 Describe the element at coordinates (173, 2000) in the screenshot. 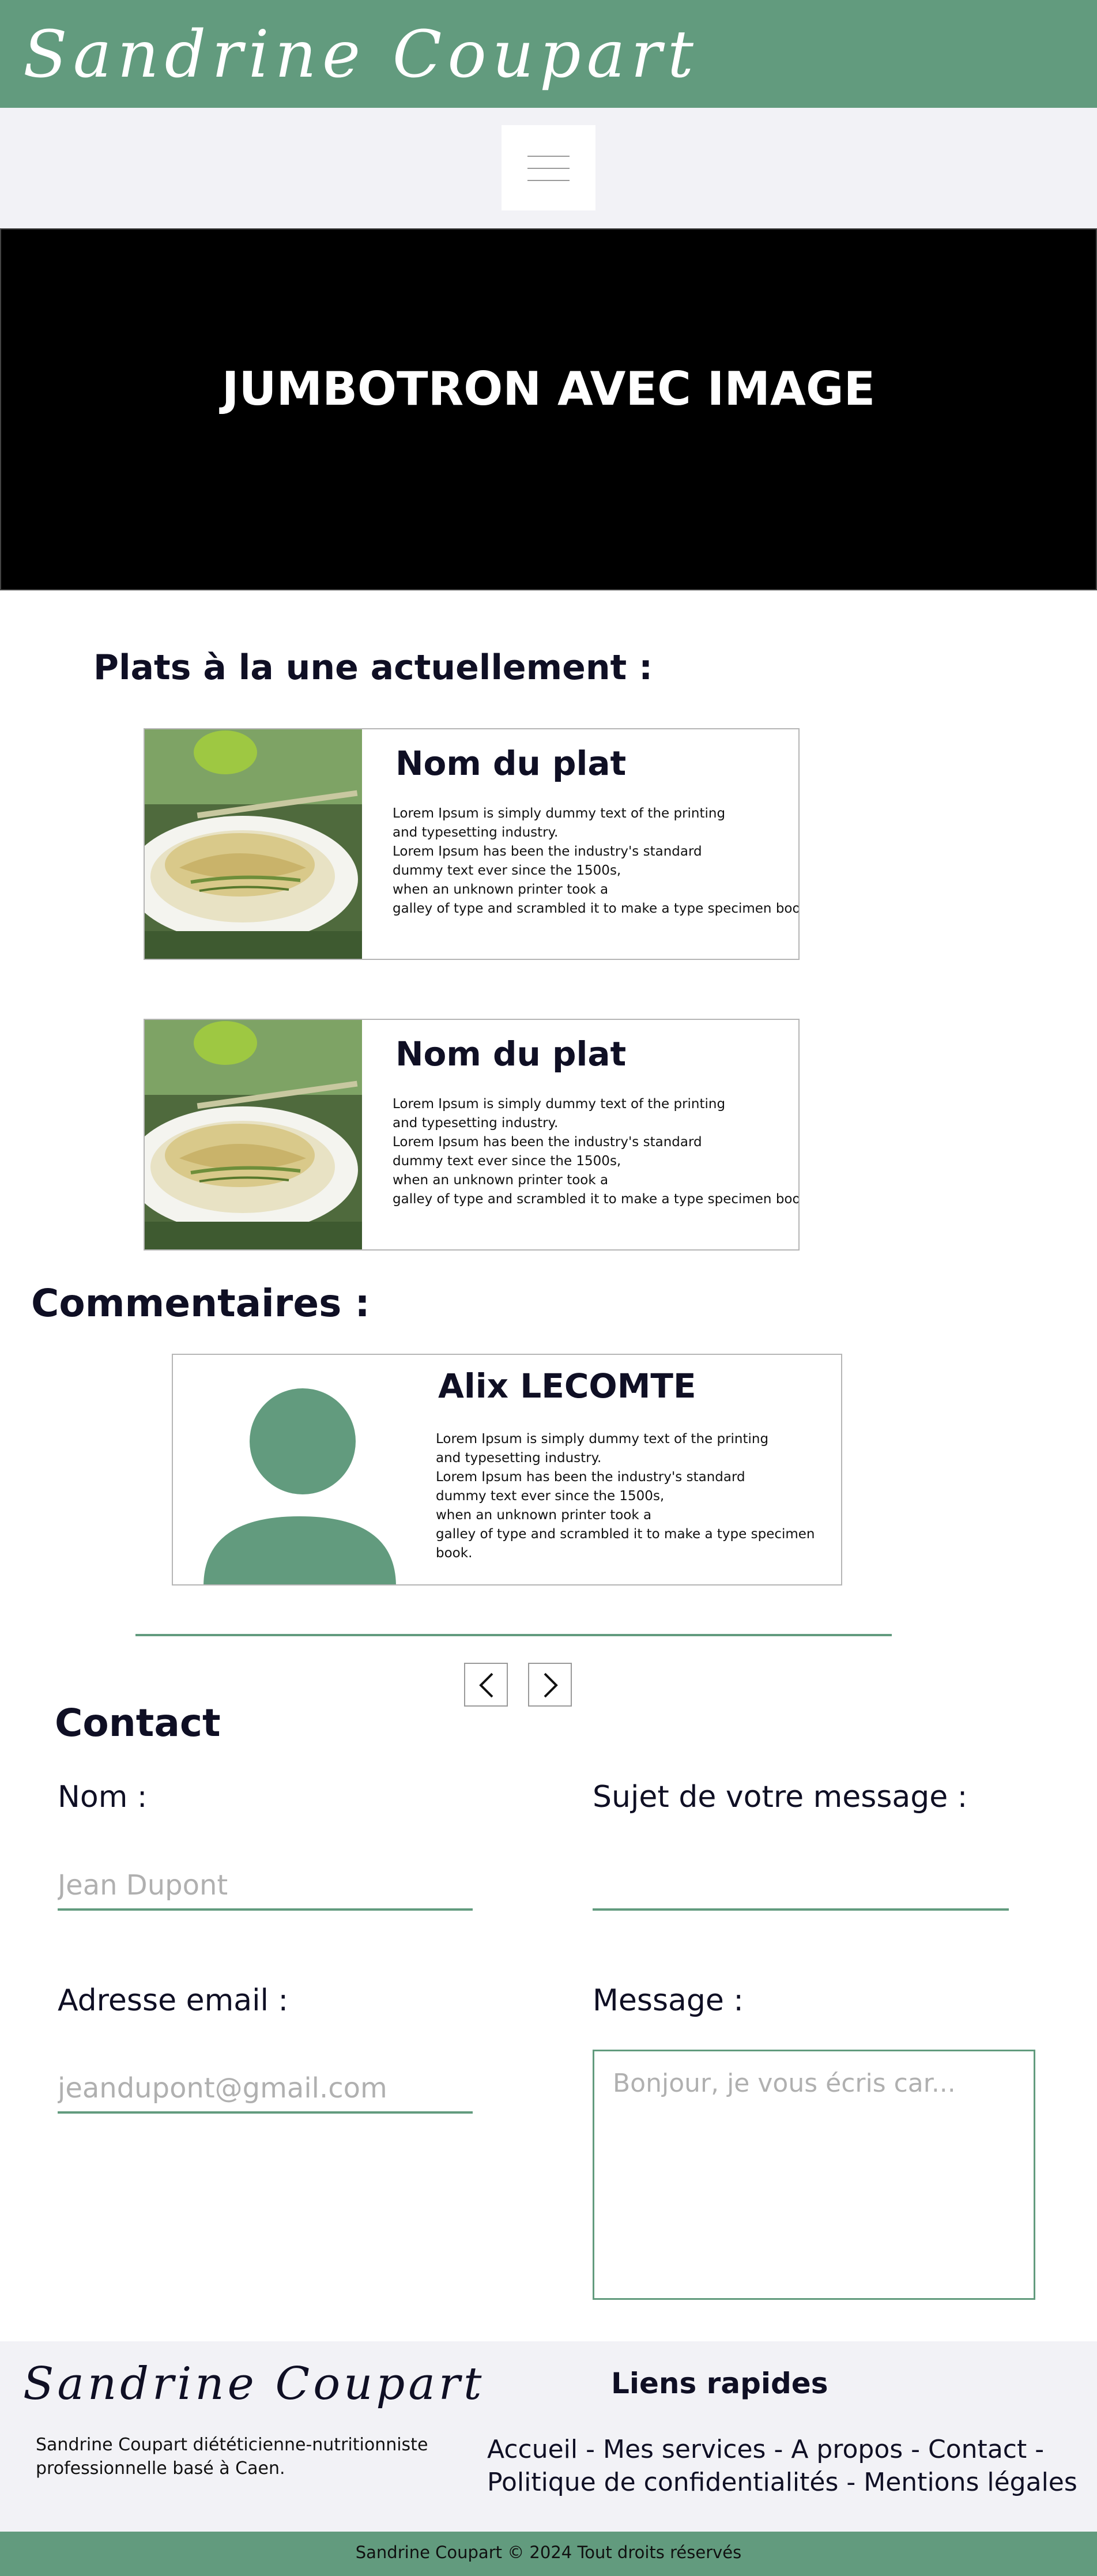

I see `email-label: Adresse email :` at that location.